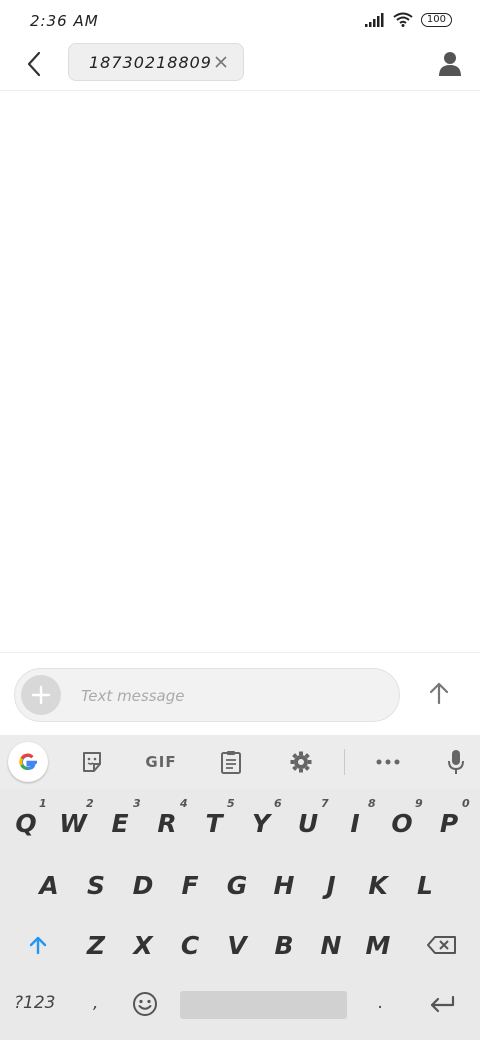 The height and width of the screenshot is (1040, 480). Describe the element at coordinates (419, 803) in the screenshot. I see `key-number-hint: 9` at that location.